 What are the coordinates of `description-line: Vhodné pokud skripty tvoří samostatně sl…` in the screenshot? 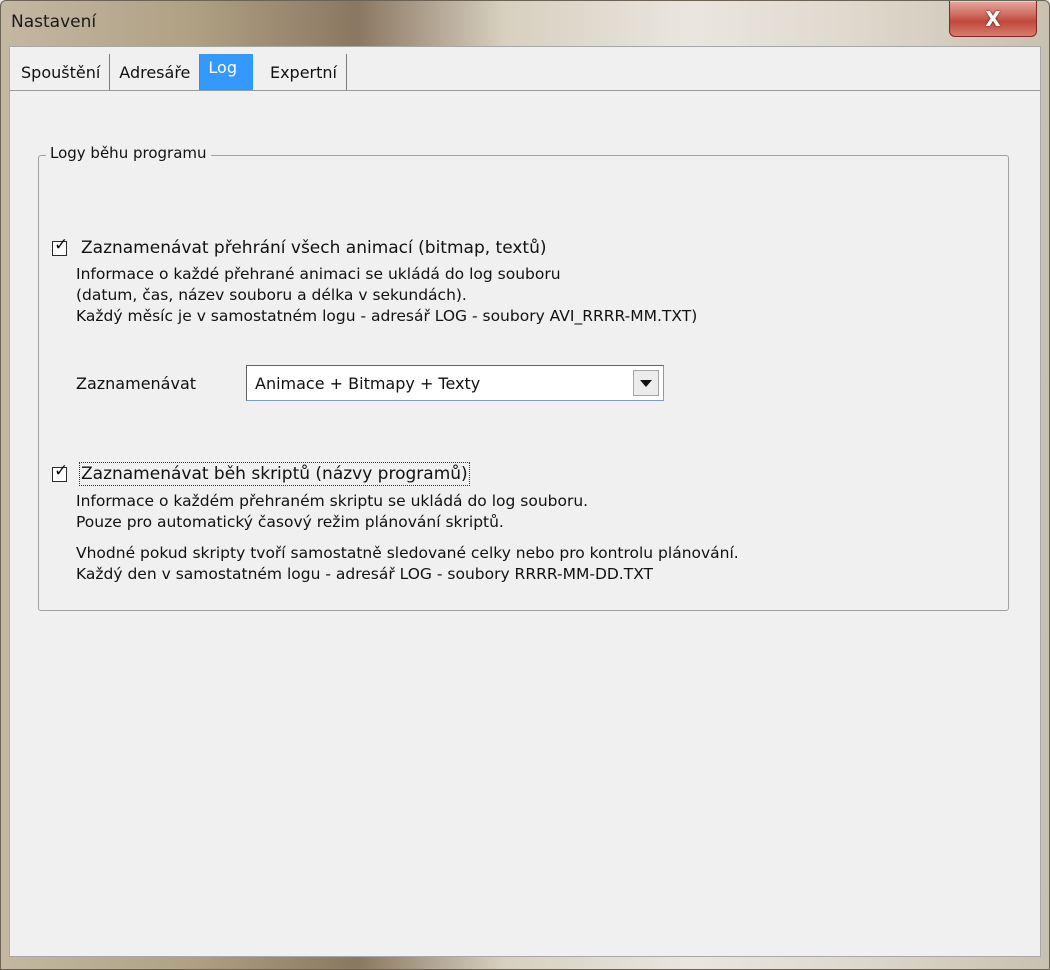 It's located at (407, 553).